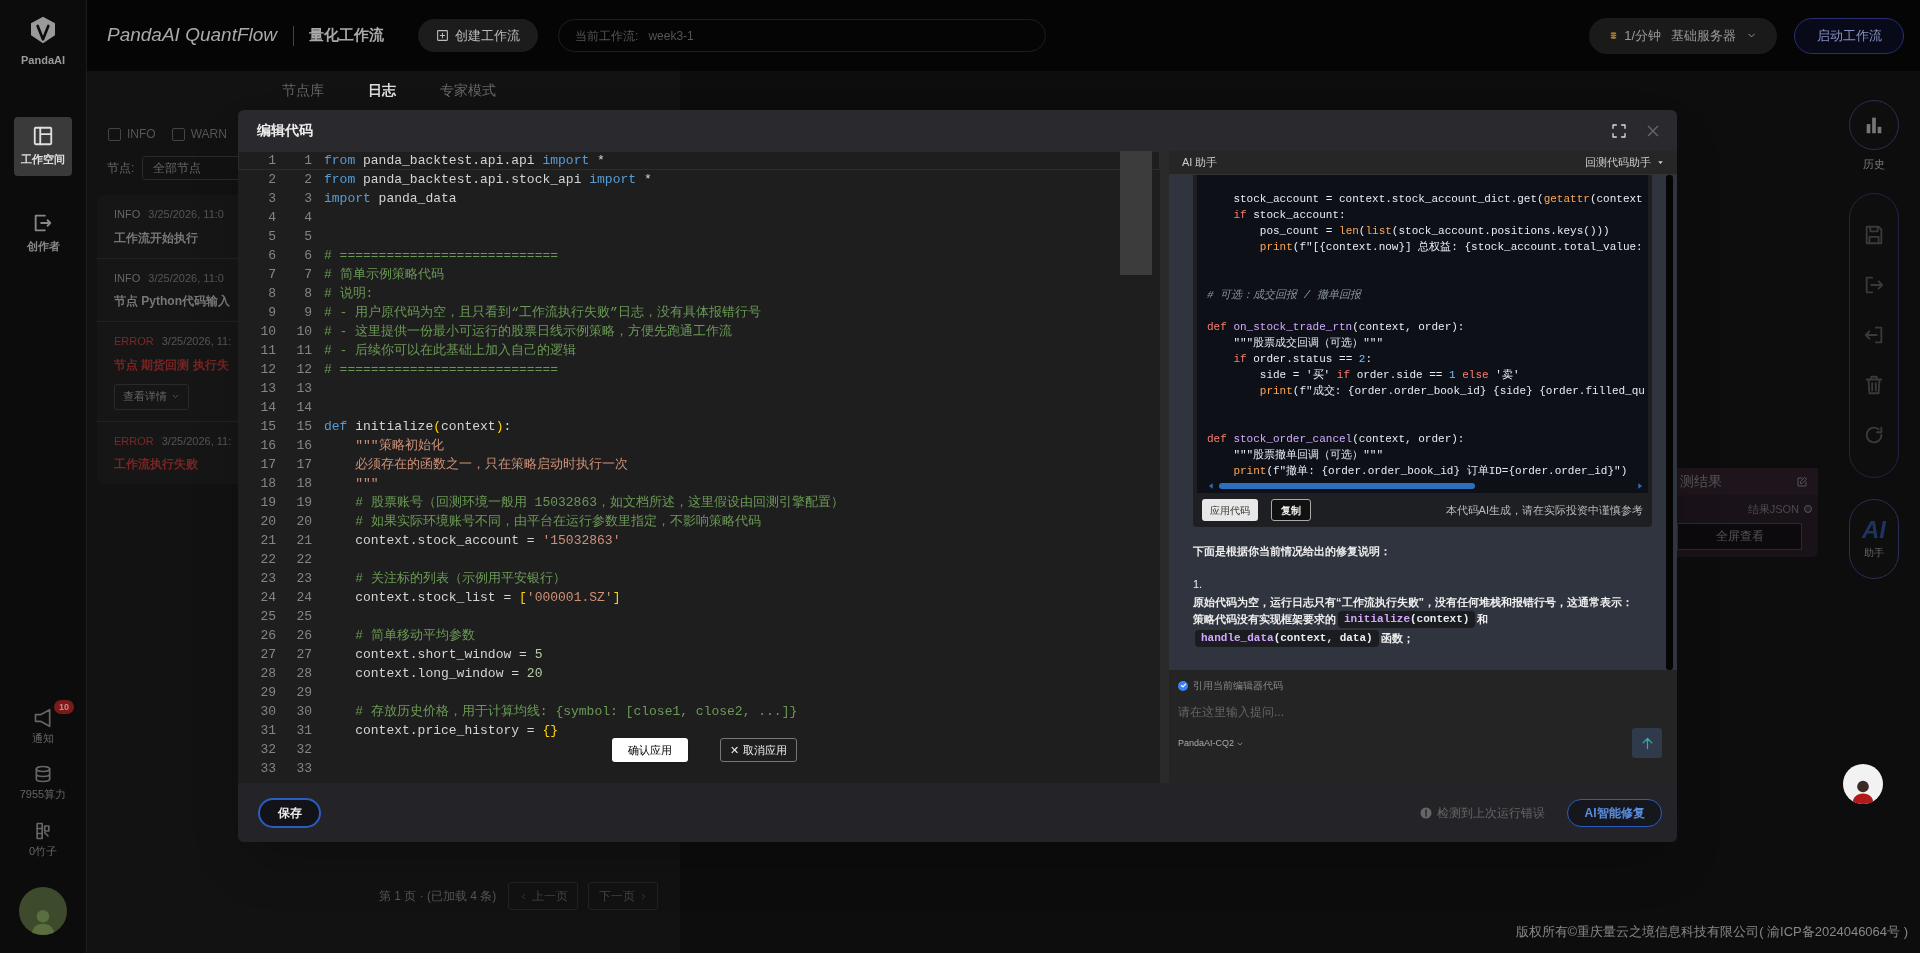 This screenshot has height=953, width=1920. I want to click on code-line: """策略初始化, so click(399, 446).